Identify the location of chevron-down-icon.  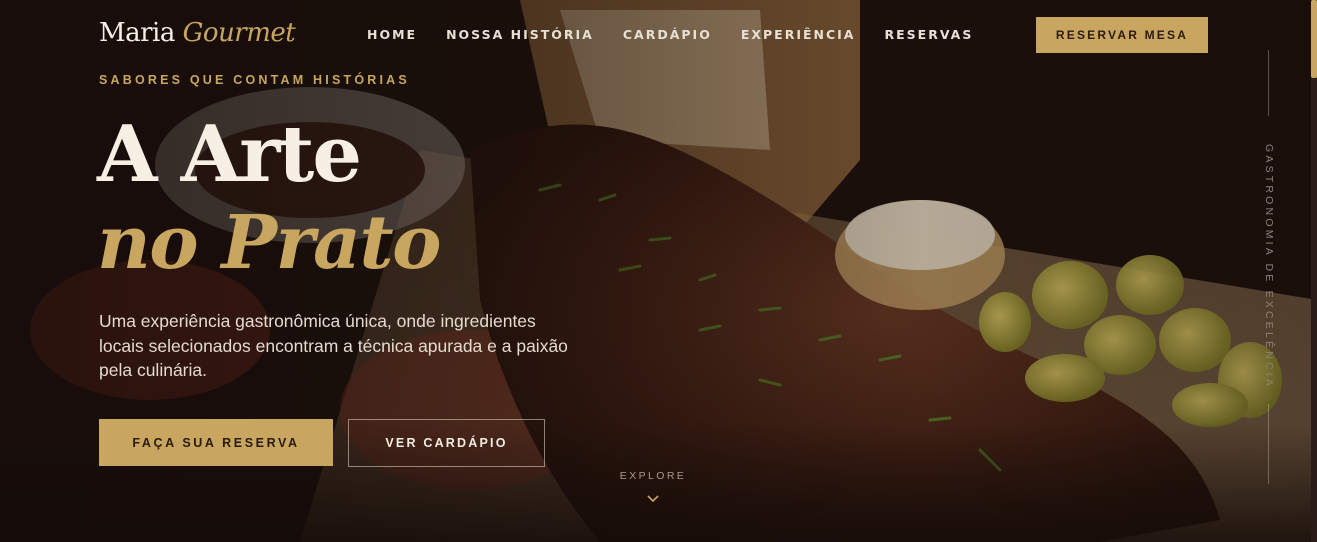
(653, 499).